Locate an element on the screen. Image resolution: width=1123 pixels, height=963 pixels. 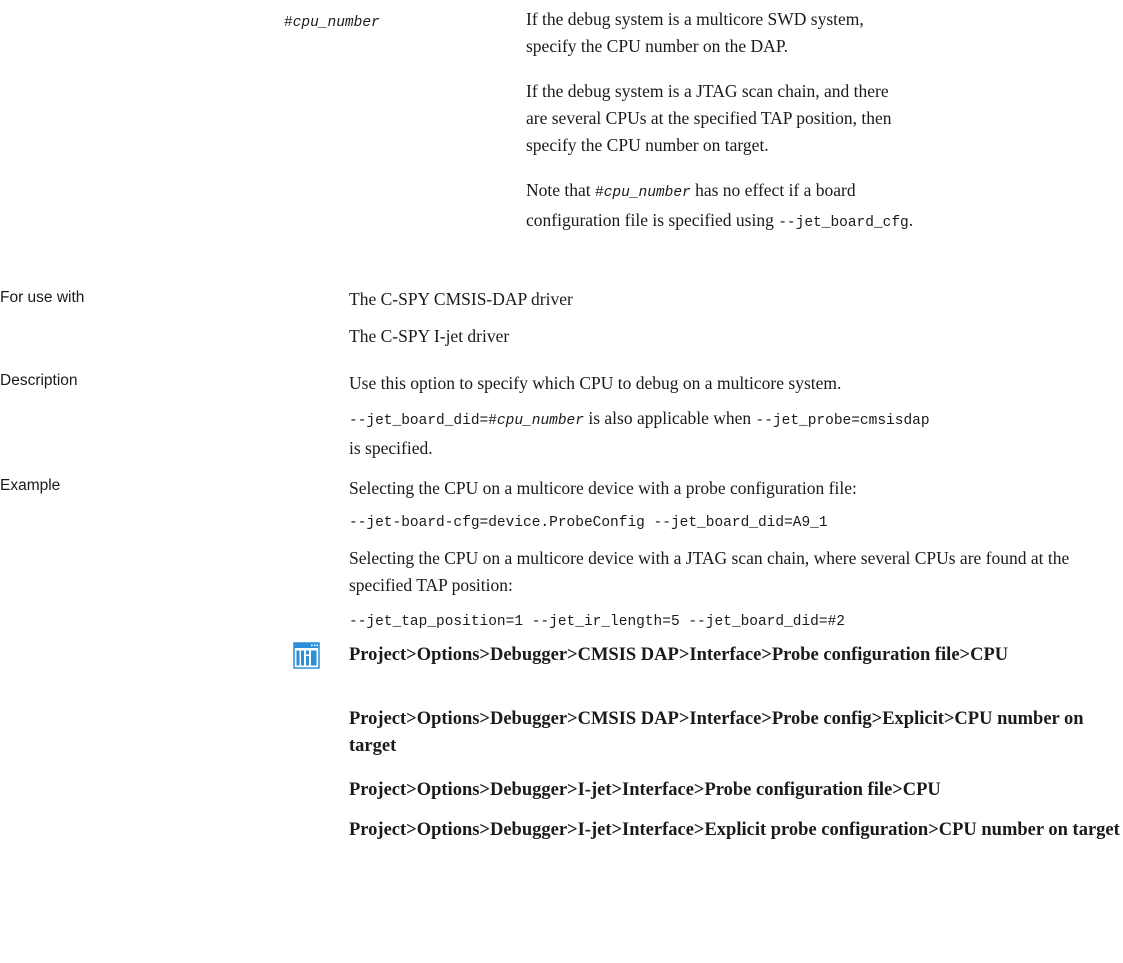
for-use-with-item-1: The C-SPY CMSIS-DAP driver is located at coordinates (461, 299).